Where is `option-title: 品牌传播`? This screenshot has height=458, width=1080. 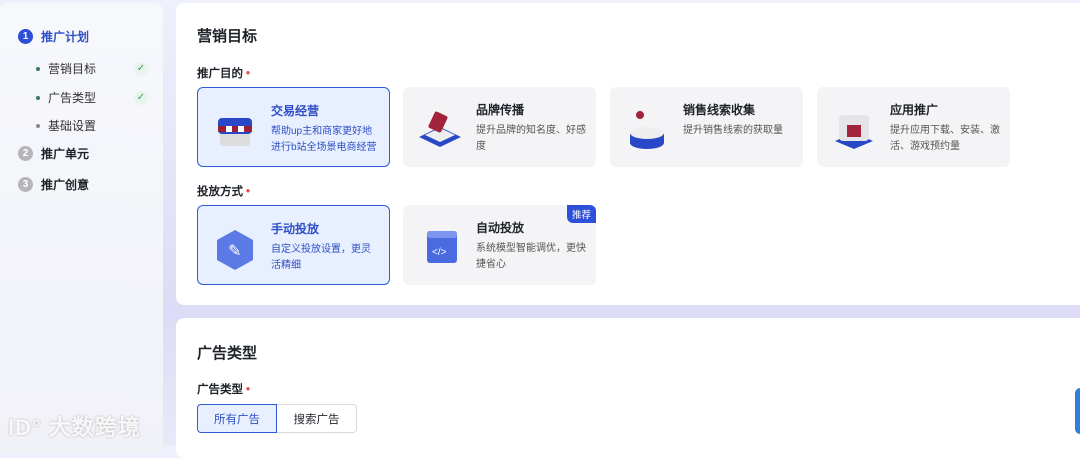
option-title: 品牌传播 is located at coordinates (500, 110).